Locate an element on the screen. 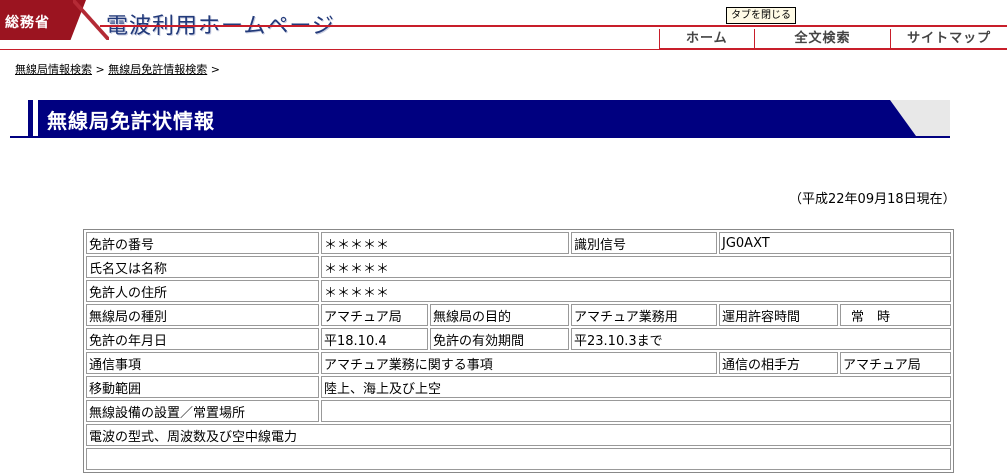 Image resolution: width=1007 pixels, height=473 pixels. name-value: ＊＊＊＊＊ is located at coordinates (636, 267).